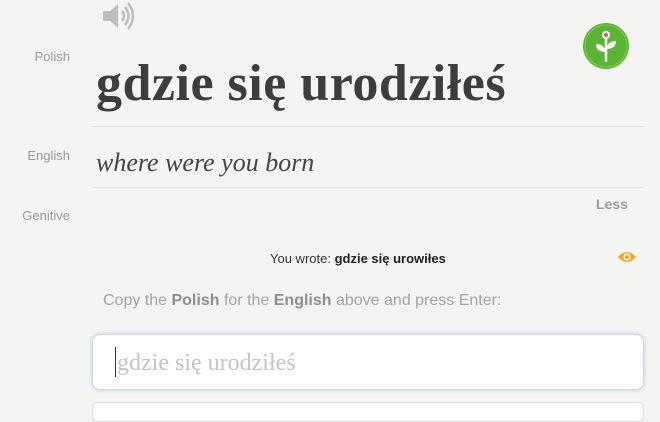 This screenshot has width=660, height=422. I want to click on instruction-target-language: English, so click(302, 300).